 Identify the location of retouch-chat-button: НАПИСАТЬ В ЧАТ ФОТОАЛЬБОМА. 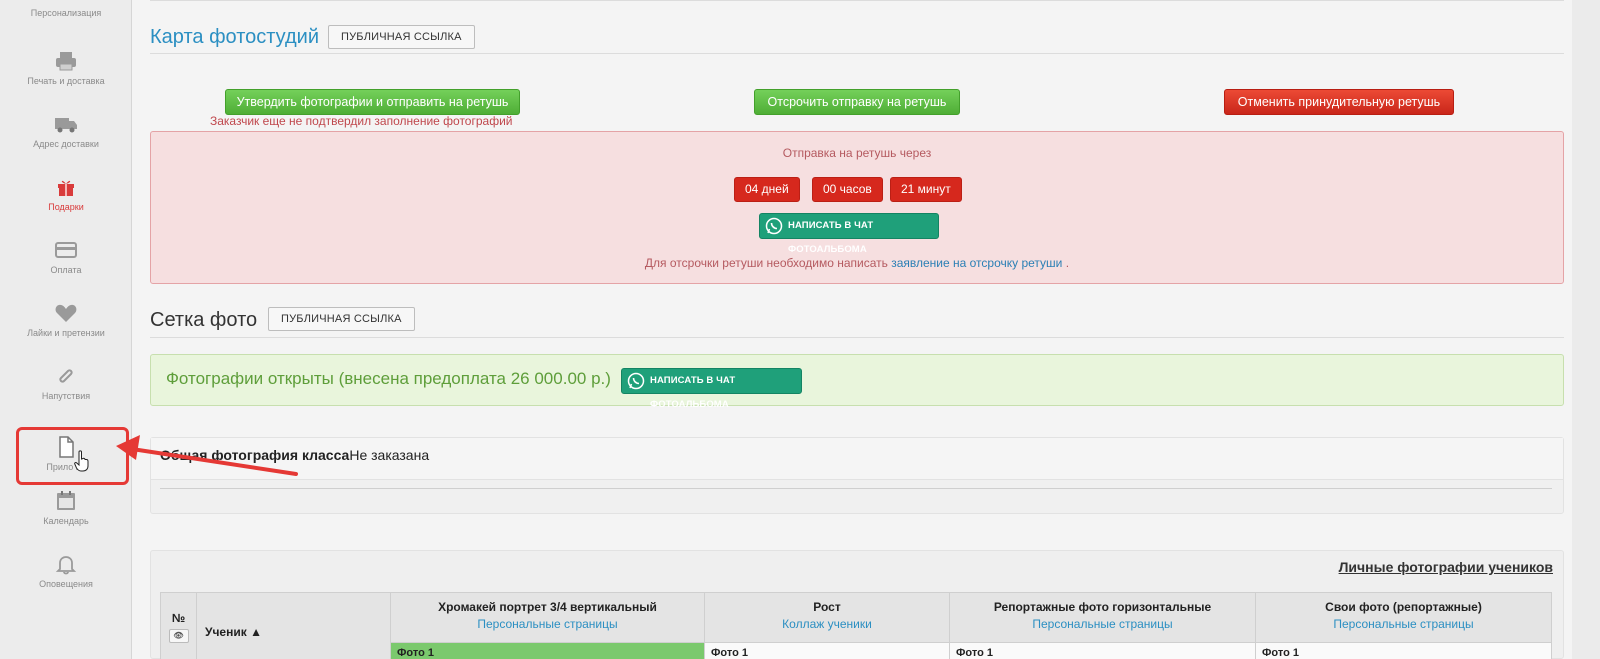
(849, 234).